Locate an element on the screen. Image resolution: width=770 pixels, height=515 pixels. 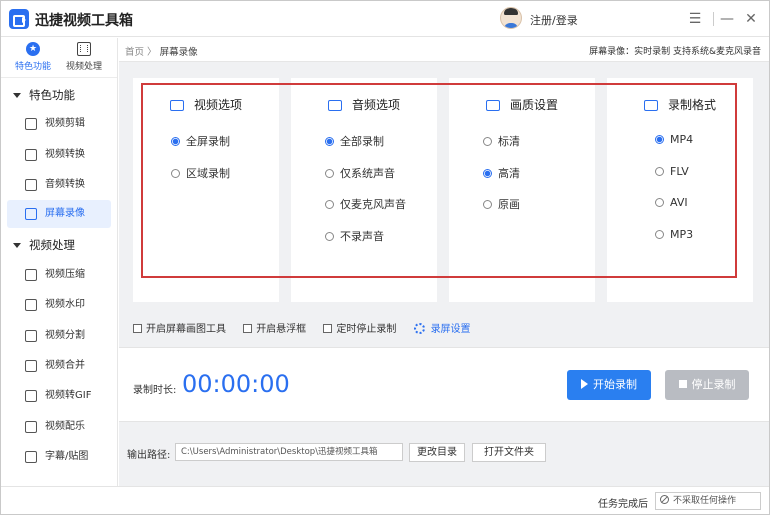
close-button: ✕ is located at coordinates (751, 19).